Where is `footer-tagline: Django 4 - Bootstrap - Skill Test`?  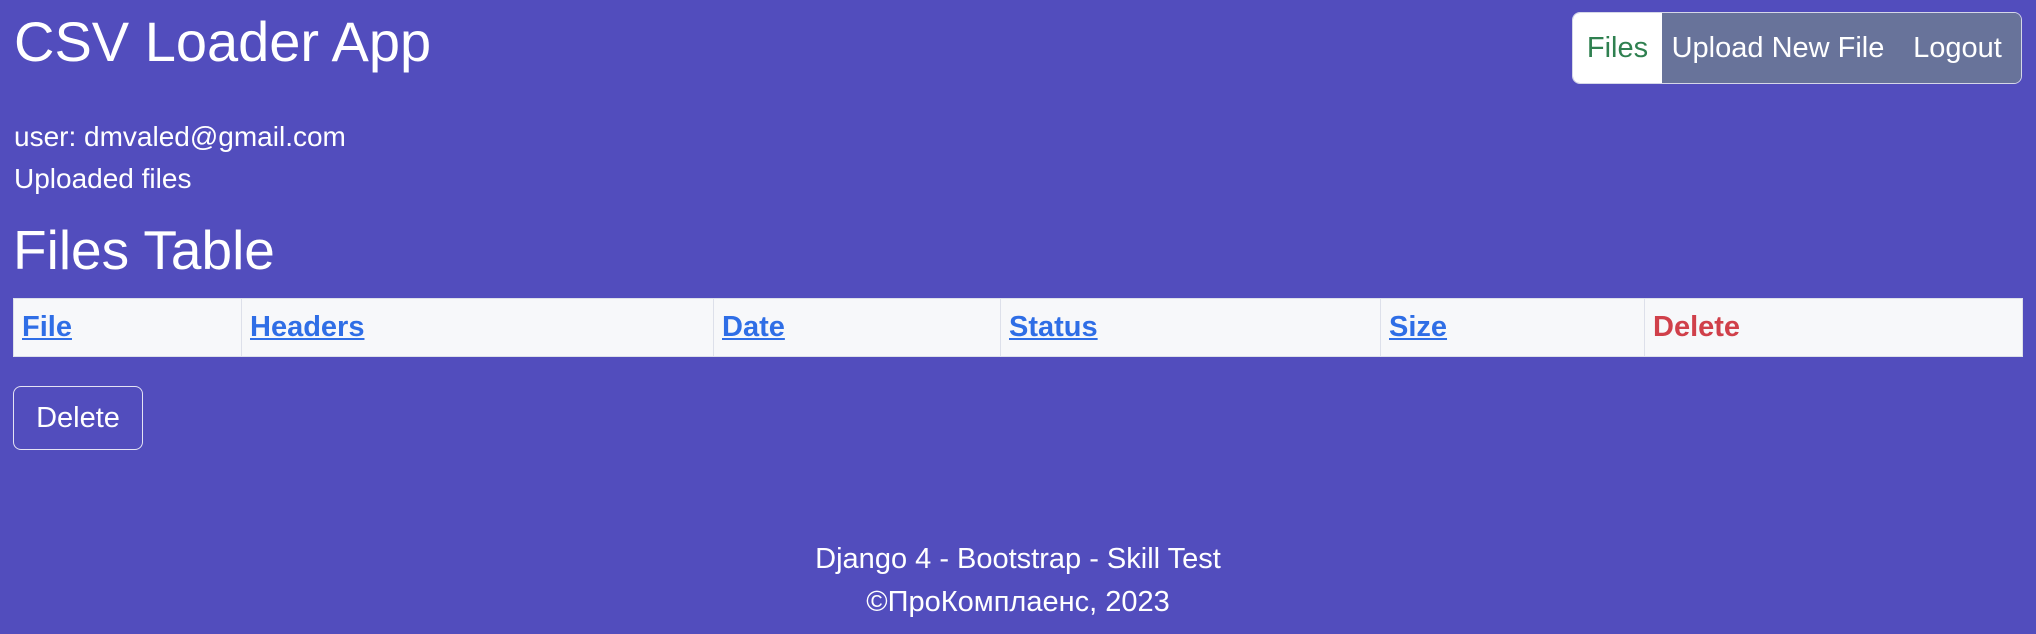 footer-tagline: Django 4 - Bootstrap - Skill Test is located at coordinates (1018, 559).